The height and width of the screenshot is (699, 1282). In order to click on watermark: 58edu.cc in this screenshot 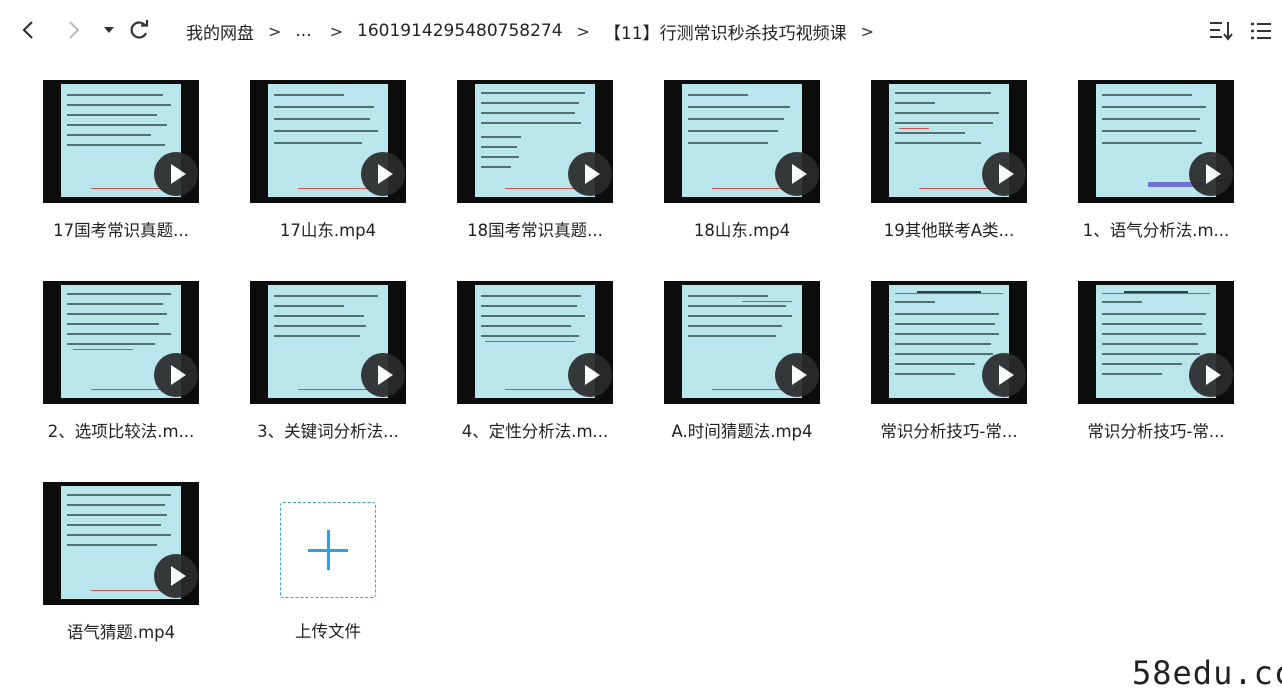, I will do `click(1207, 673)`.